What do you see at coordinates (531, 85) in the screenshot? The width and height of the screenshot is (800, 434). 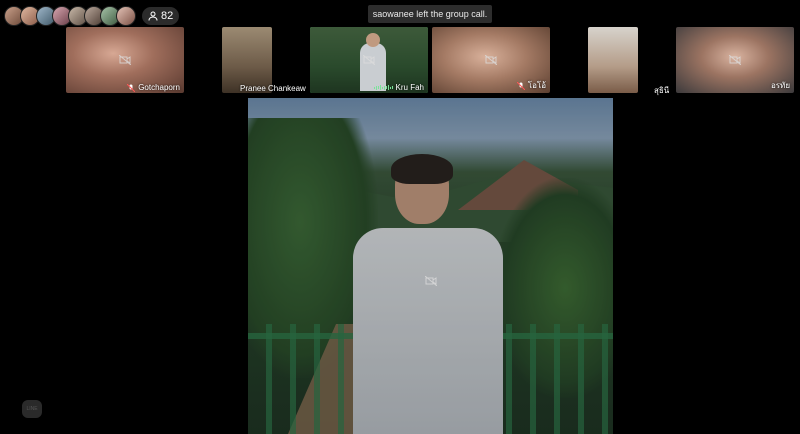 I see `tile-name: โอโอ้` at bounding box center [531, 85].